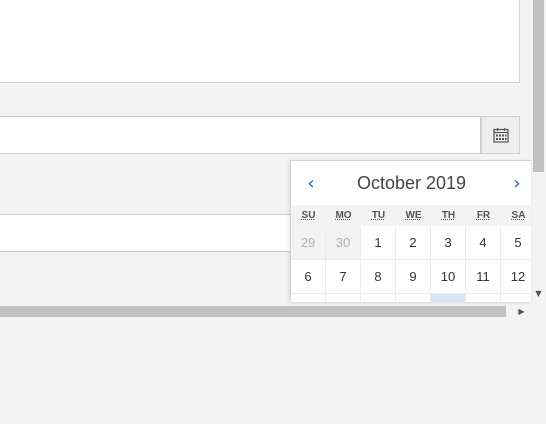  Describe the element at coordinates (308, 298) in the screenshot. I see `calendar-day: 13` at that location.